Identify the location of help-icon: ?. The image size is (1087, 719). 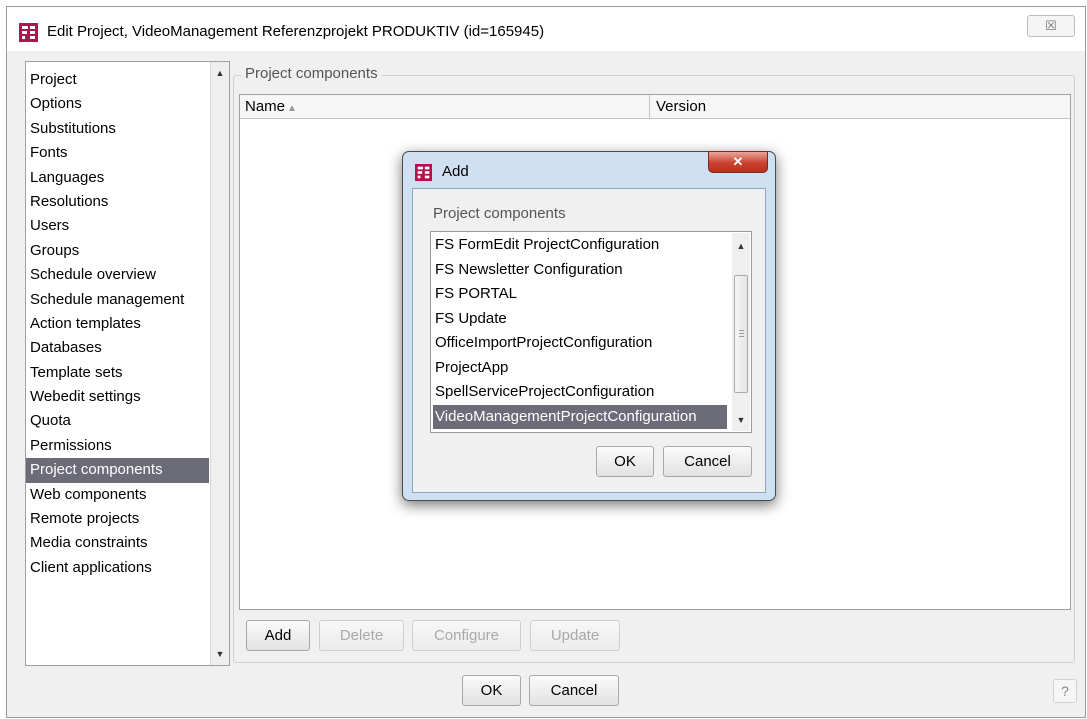
(1065, 691).